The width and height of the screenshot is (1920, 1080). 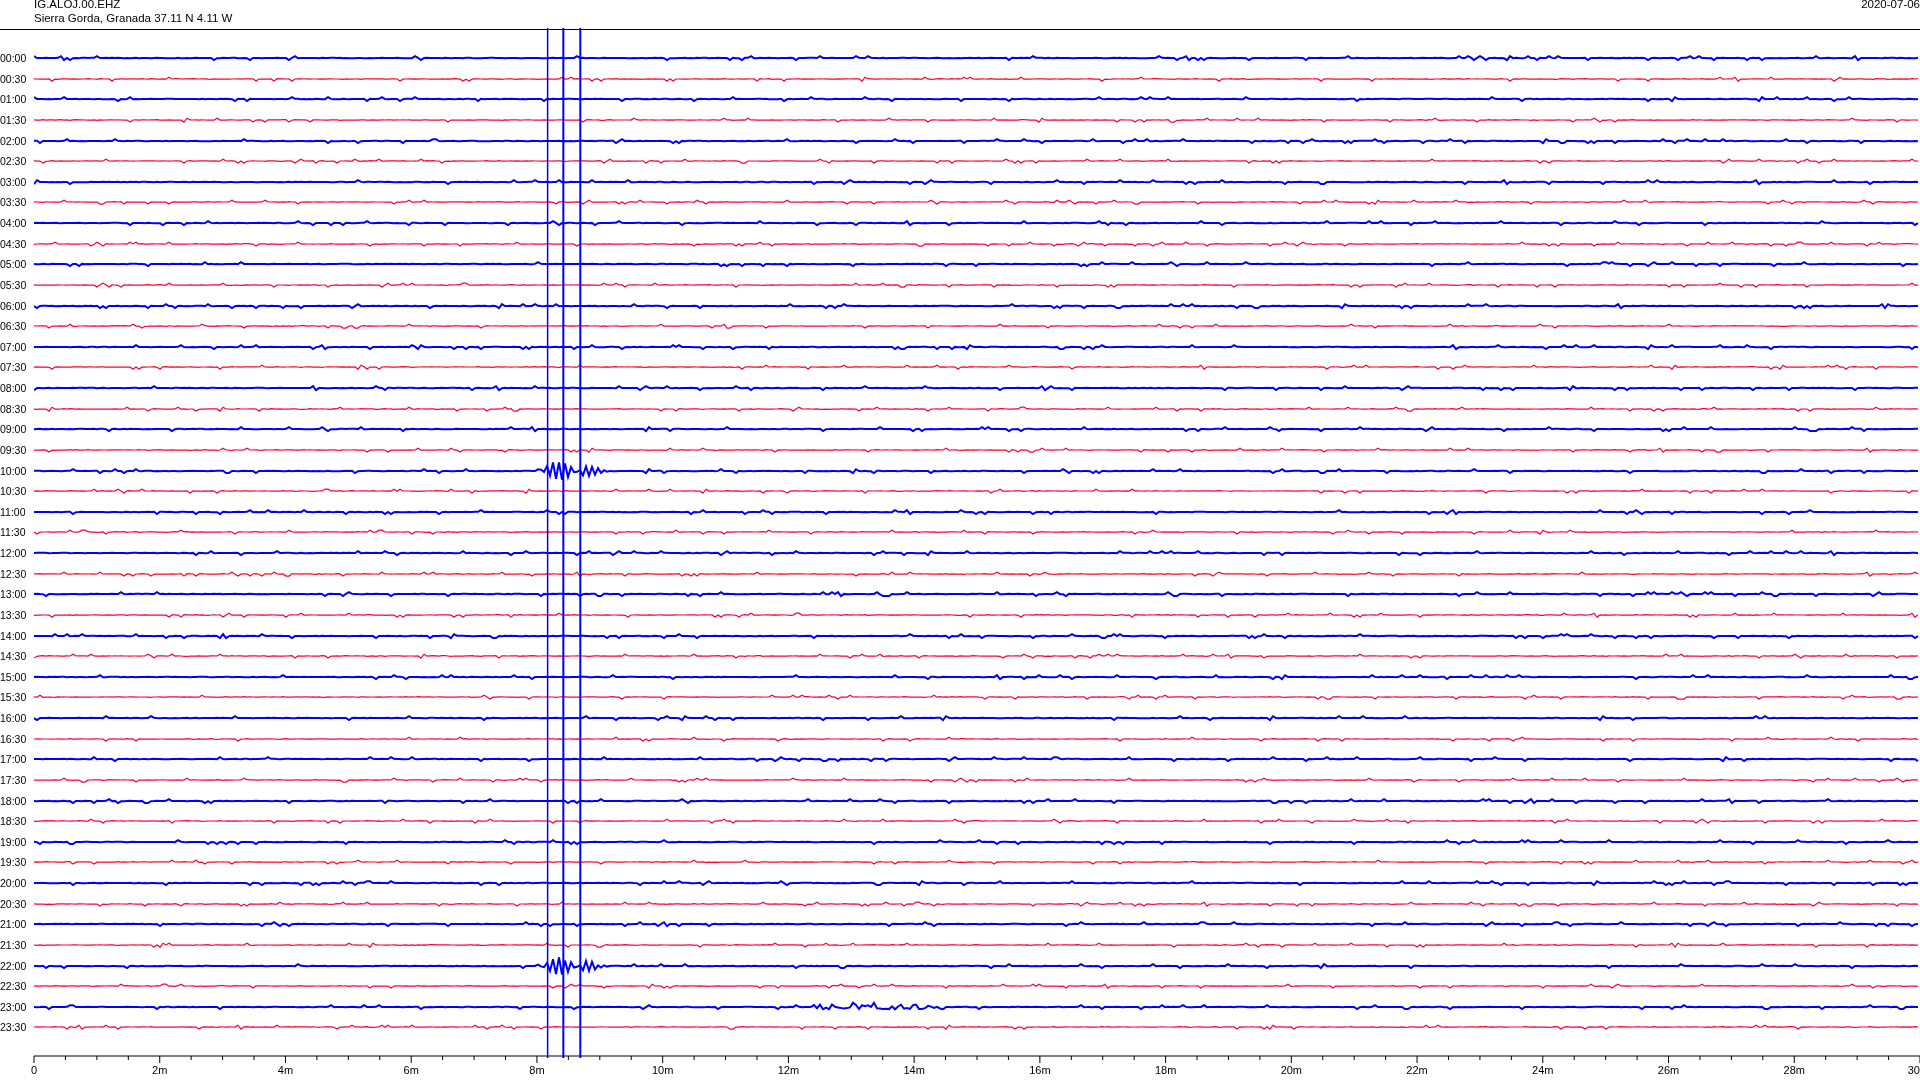 I want to click on time-label: 22:30, so click(x=14, y=986).